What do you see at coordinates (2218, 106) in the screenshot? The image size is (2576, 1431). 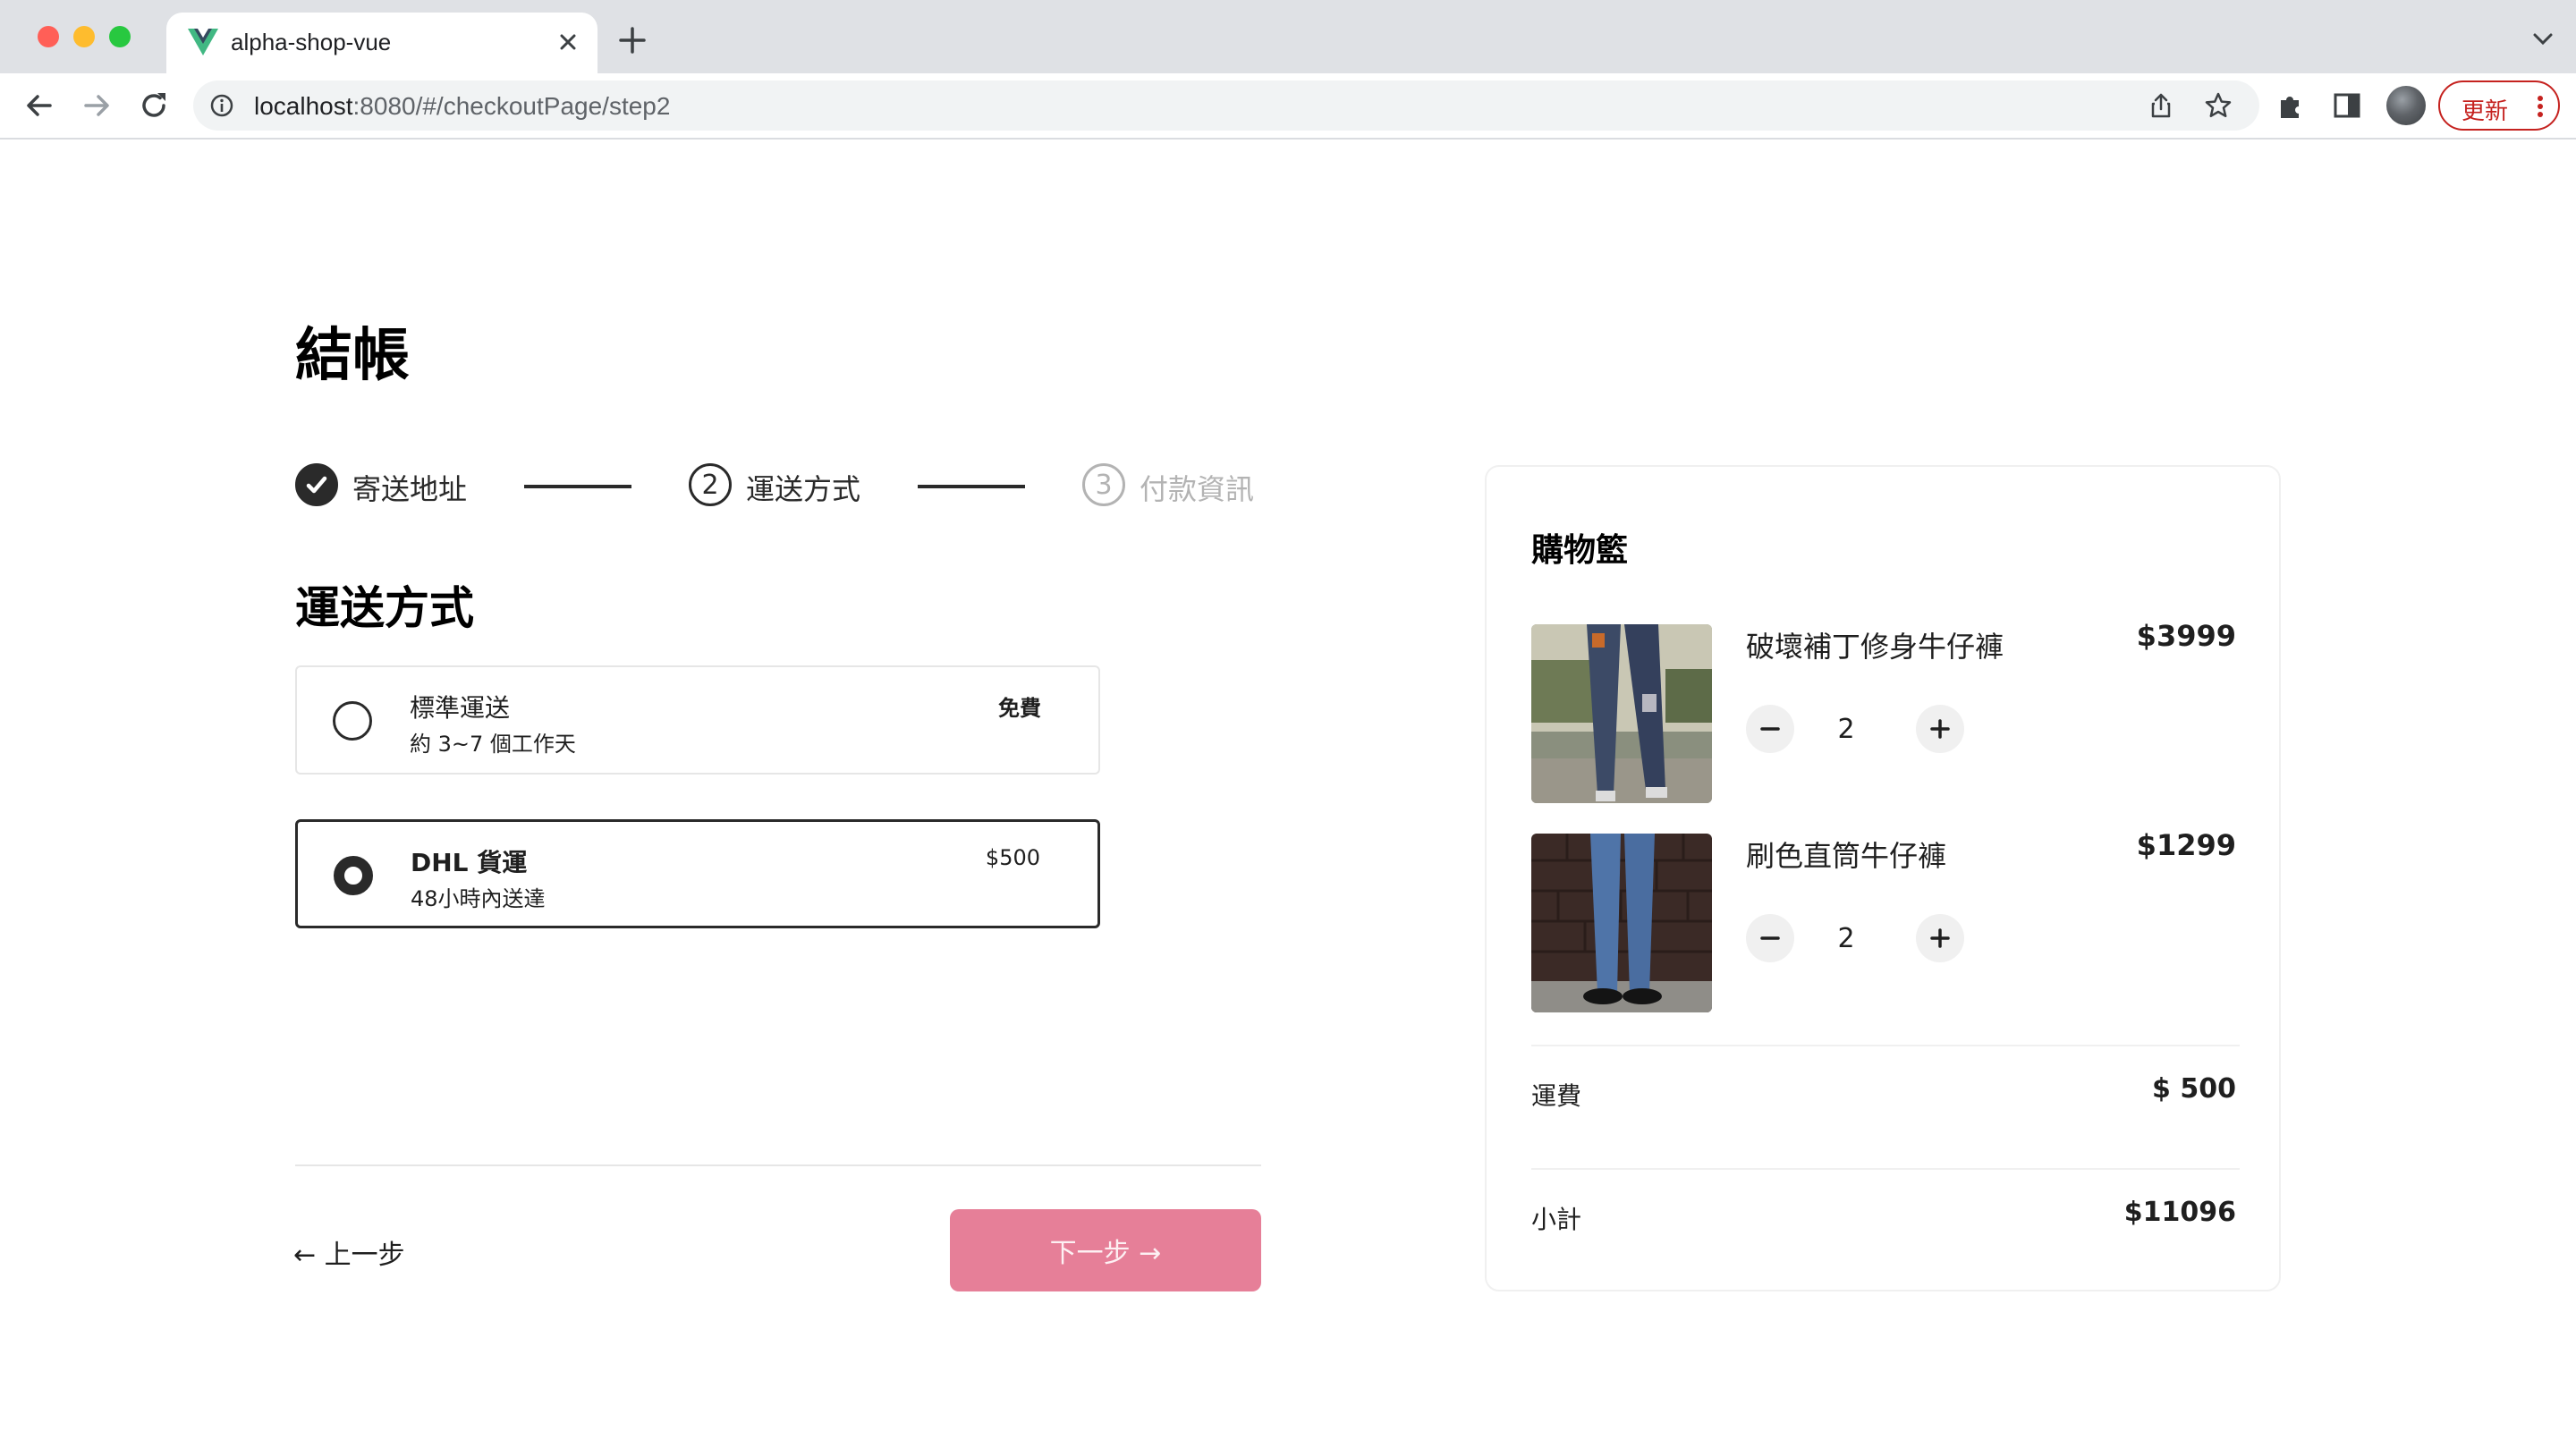 I see `bookmark-star-icon` at bounding box center [2218, 106].